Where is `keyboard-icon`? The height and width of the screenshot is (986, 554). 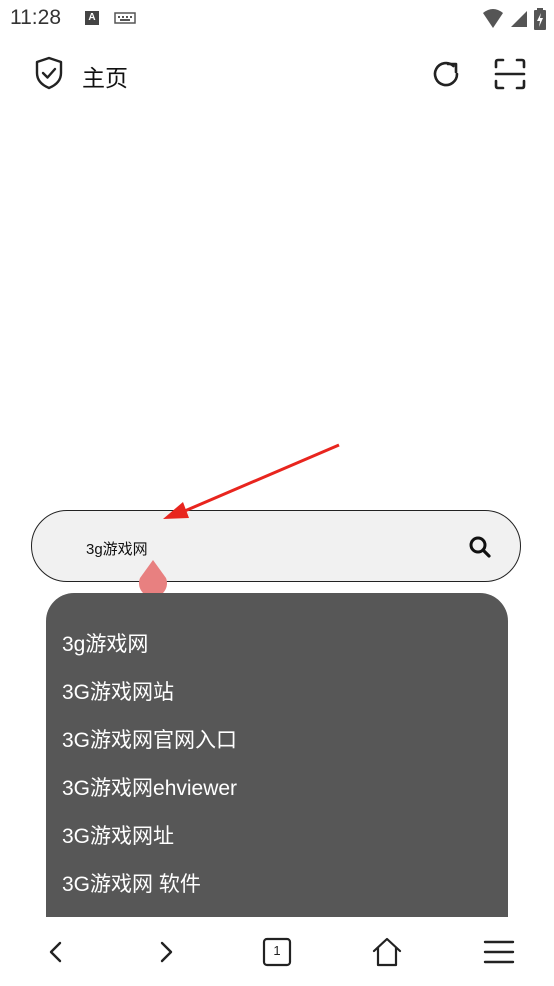
keyboard-icon is located at coordinates (125, 18).